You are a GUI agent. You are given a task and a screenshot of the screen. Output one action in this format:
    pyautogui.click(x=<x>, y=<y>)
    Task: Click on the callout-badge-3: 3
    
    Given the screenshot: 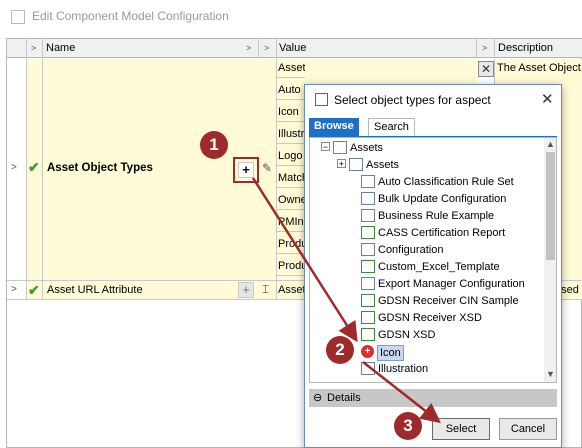 What is the action you would take?
    pyautogui.click(x=408, y=426)
    